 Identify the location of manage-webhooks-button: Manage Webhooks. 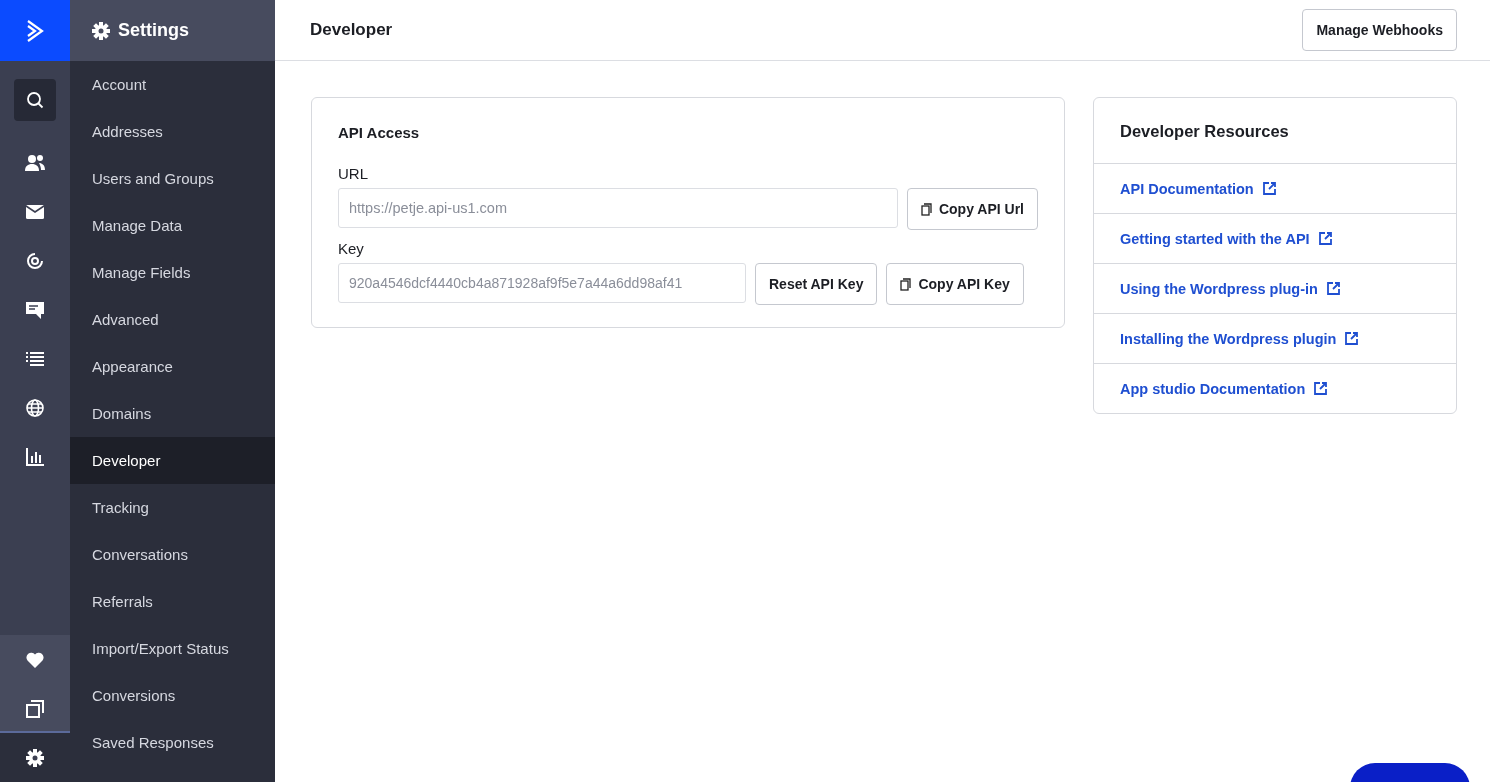
(1379, 30).